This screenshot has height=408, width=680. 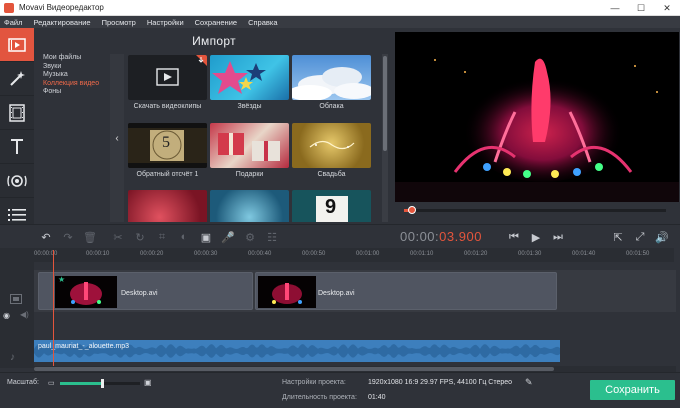 What do you see at coordinates (17, 45) in the screenshot?
I see `import-tool-button` at bounding box center [17, 45].